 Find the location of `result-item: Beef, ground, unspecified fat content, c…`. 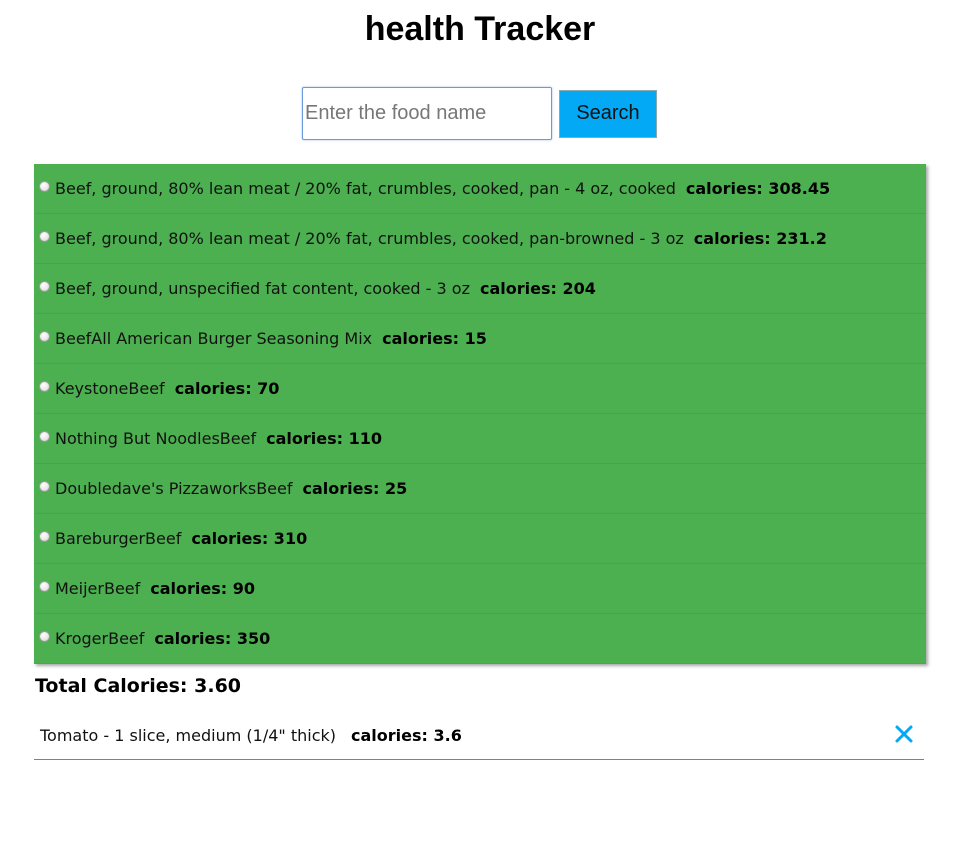

result-item: Beef, ground, unspecified fat content, c… is located at coordinates (480, 289).